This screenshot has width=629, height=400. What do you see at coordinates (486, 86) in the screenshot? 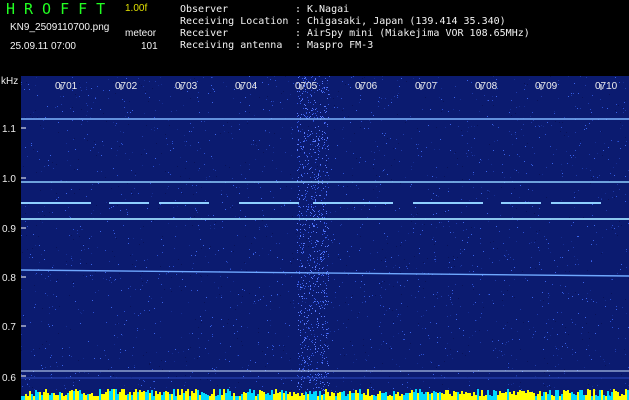
I see `x-tick-label: 0708` at bounding box center [486, 86].